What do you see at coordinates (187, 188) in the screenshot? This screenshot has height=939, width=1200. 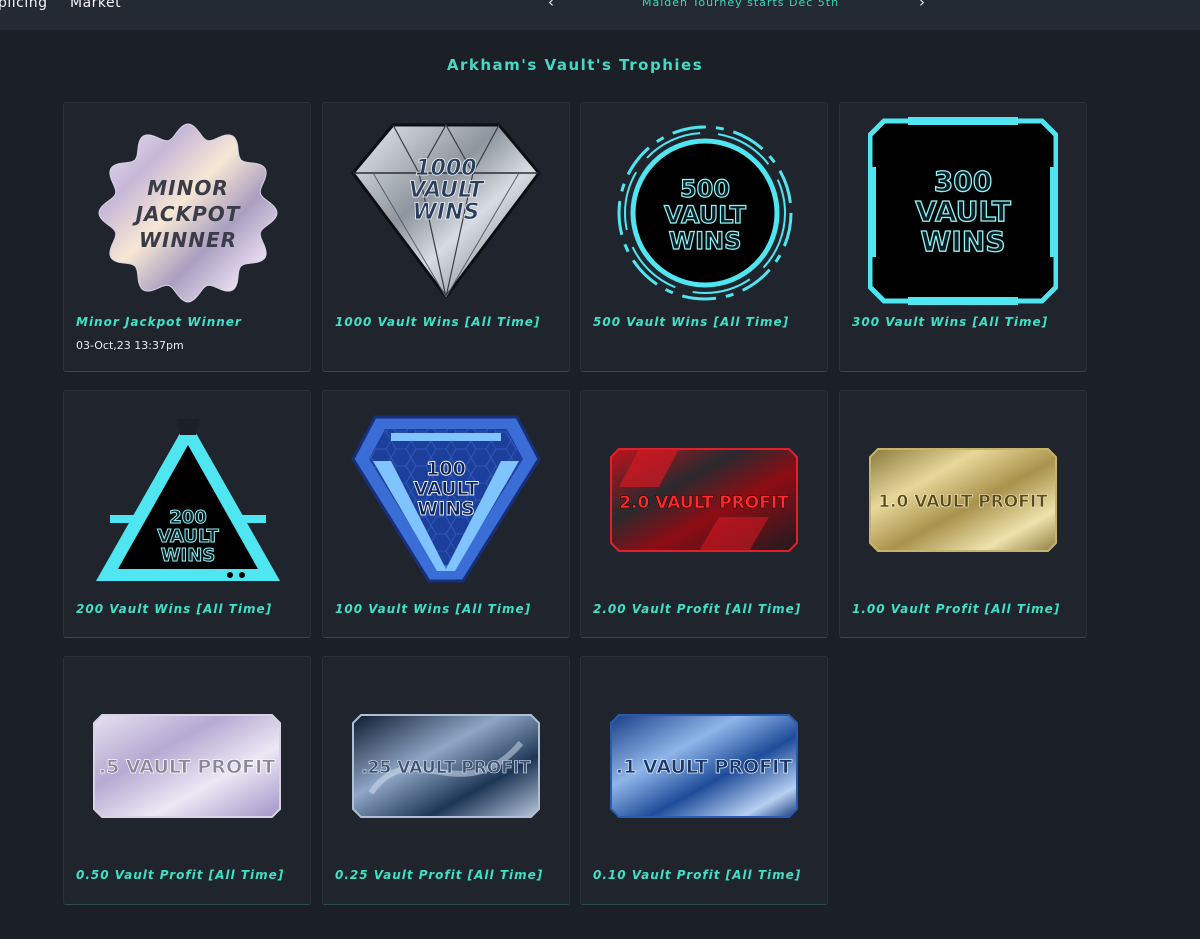 I see `badge-line-1: MINOR` at bounding box center [187, 188].